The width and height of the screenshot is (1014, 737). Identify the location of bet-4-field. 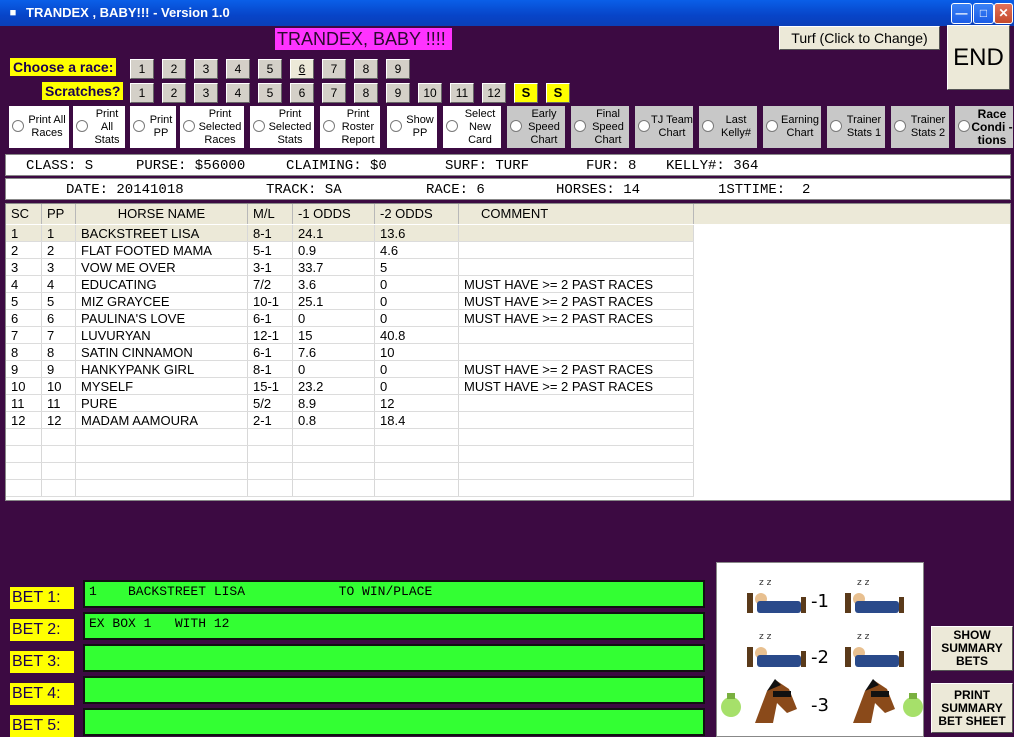
(394, 690).